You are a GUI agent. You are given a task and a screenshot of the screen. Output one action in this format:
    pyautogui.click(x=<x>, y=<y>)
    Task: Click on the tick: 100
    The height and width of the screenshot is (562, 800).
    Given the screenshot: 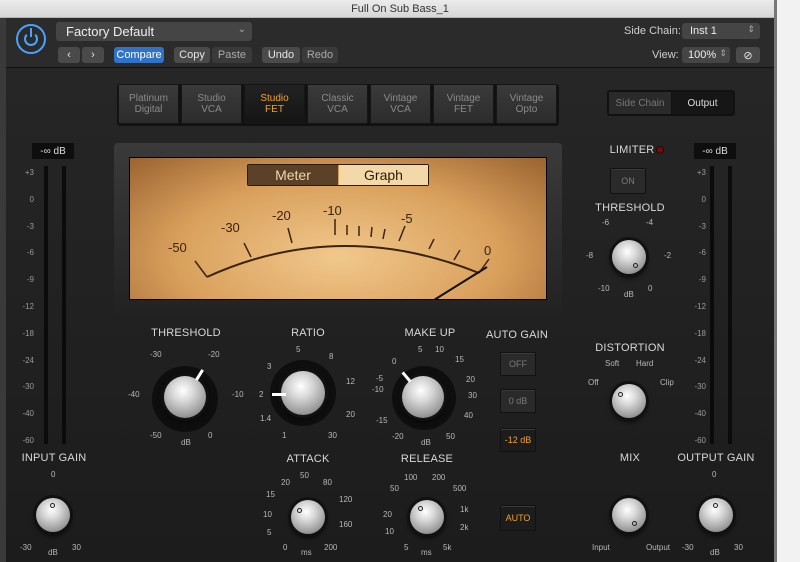 What is the action you would take?
    pyautogui.click(x=411, y=477)
    